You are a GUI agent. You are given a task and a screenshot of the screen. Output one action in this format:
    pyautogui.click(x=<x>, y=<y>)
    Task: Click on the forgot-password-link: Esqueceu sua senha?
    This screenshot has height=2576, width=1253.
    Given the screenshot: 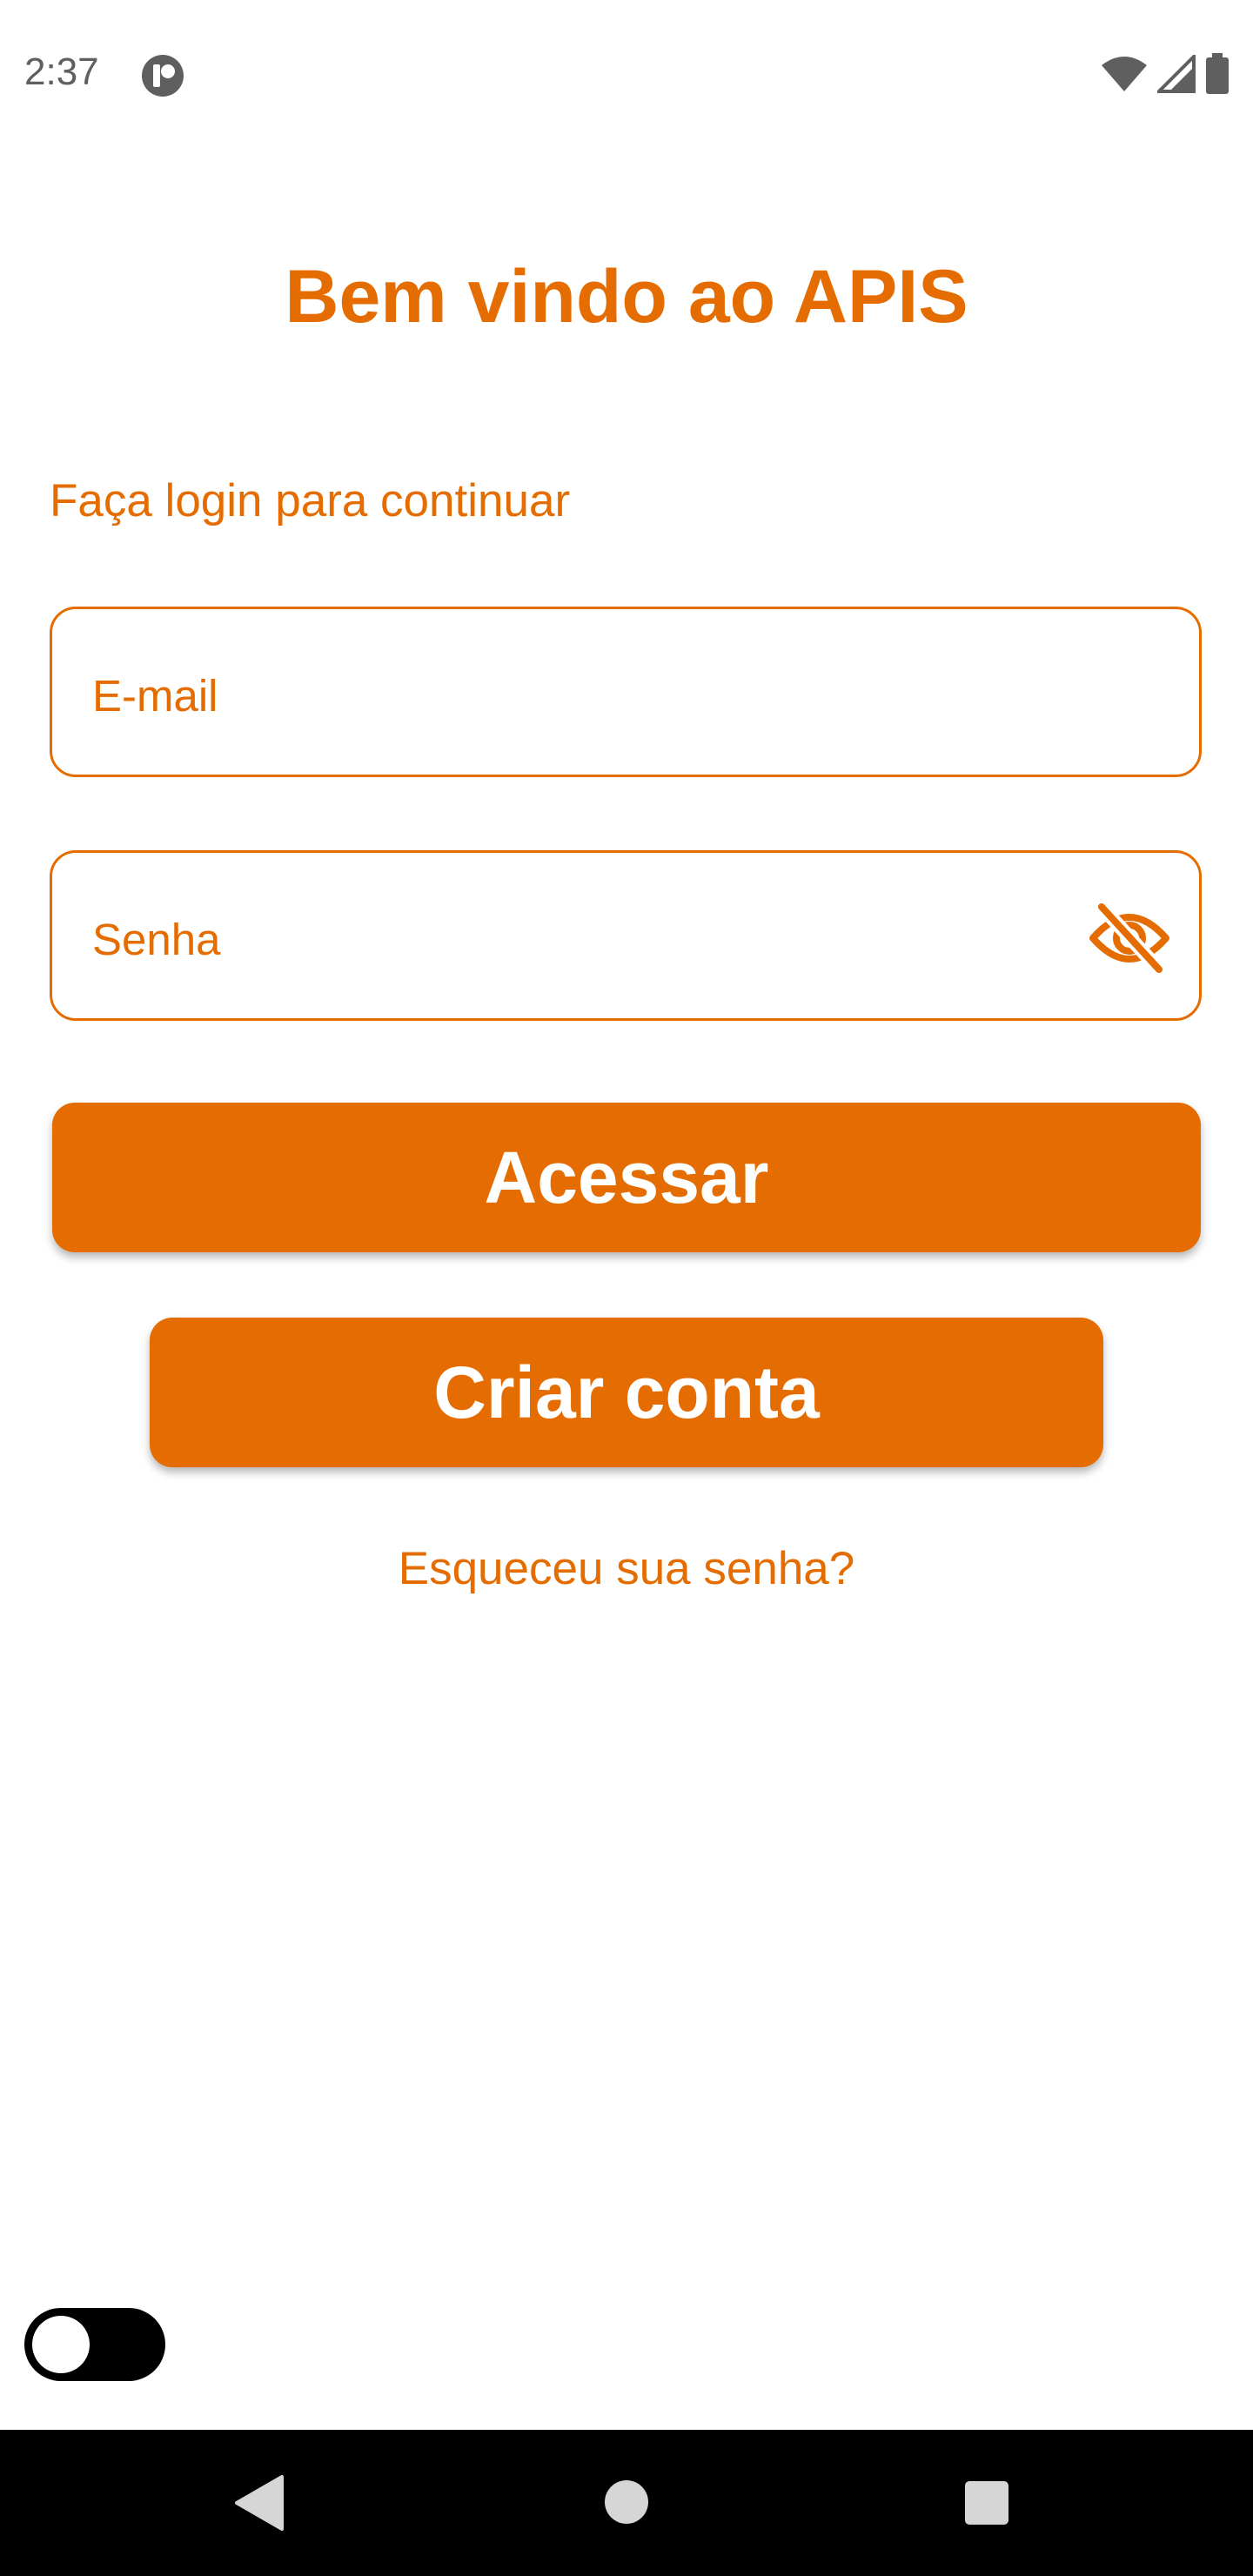 What is the action you would take?
    pyautogui.click(x=626, y=1568)
    